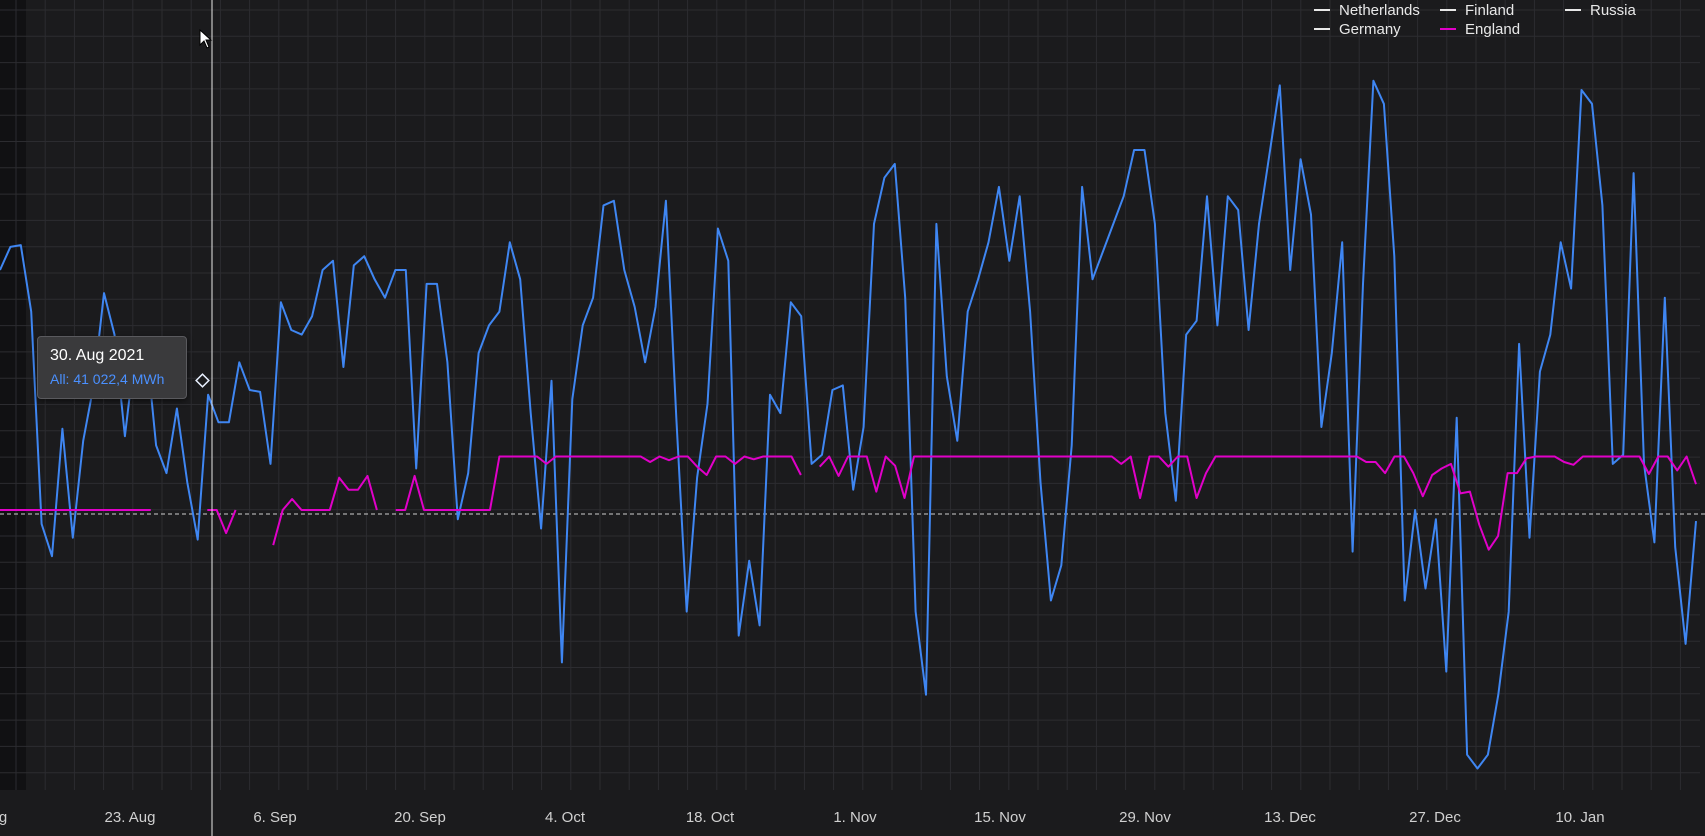 This screenshot has width=1705, height=836. Describe the element at coordinates (1145, 817) in the screenshot. I see `x-tick-label: 29. Nov` at that location.